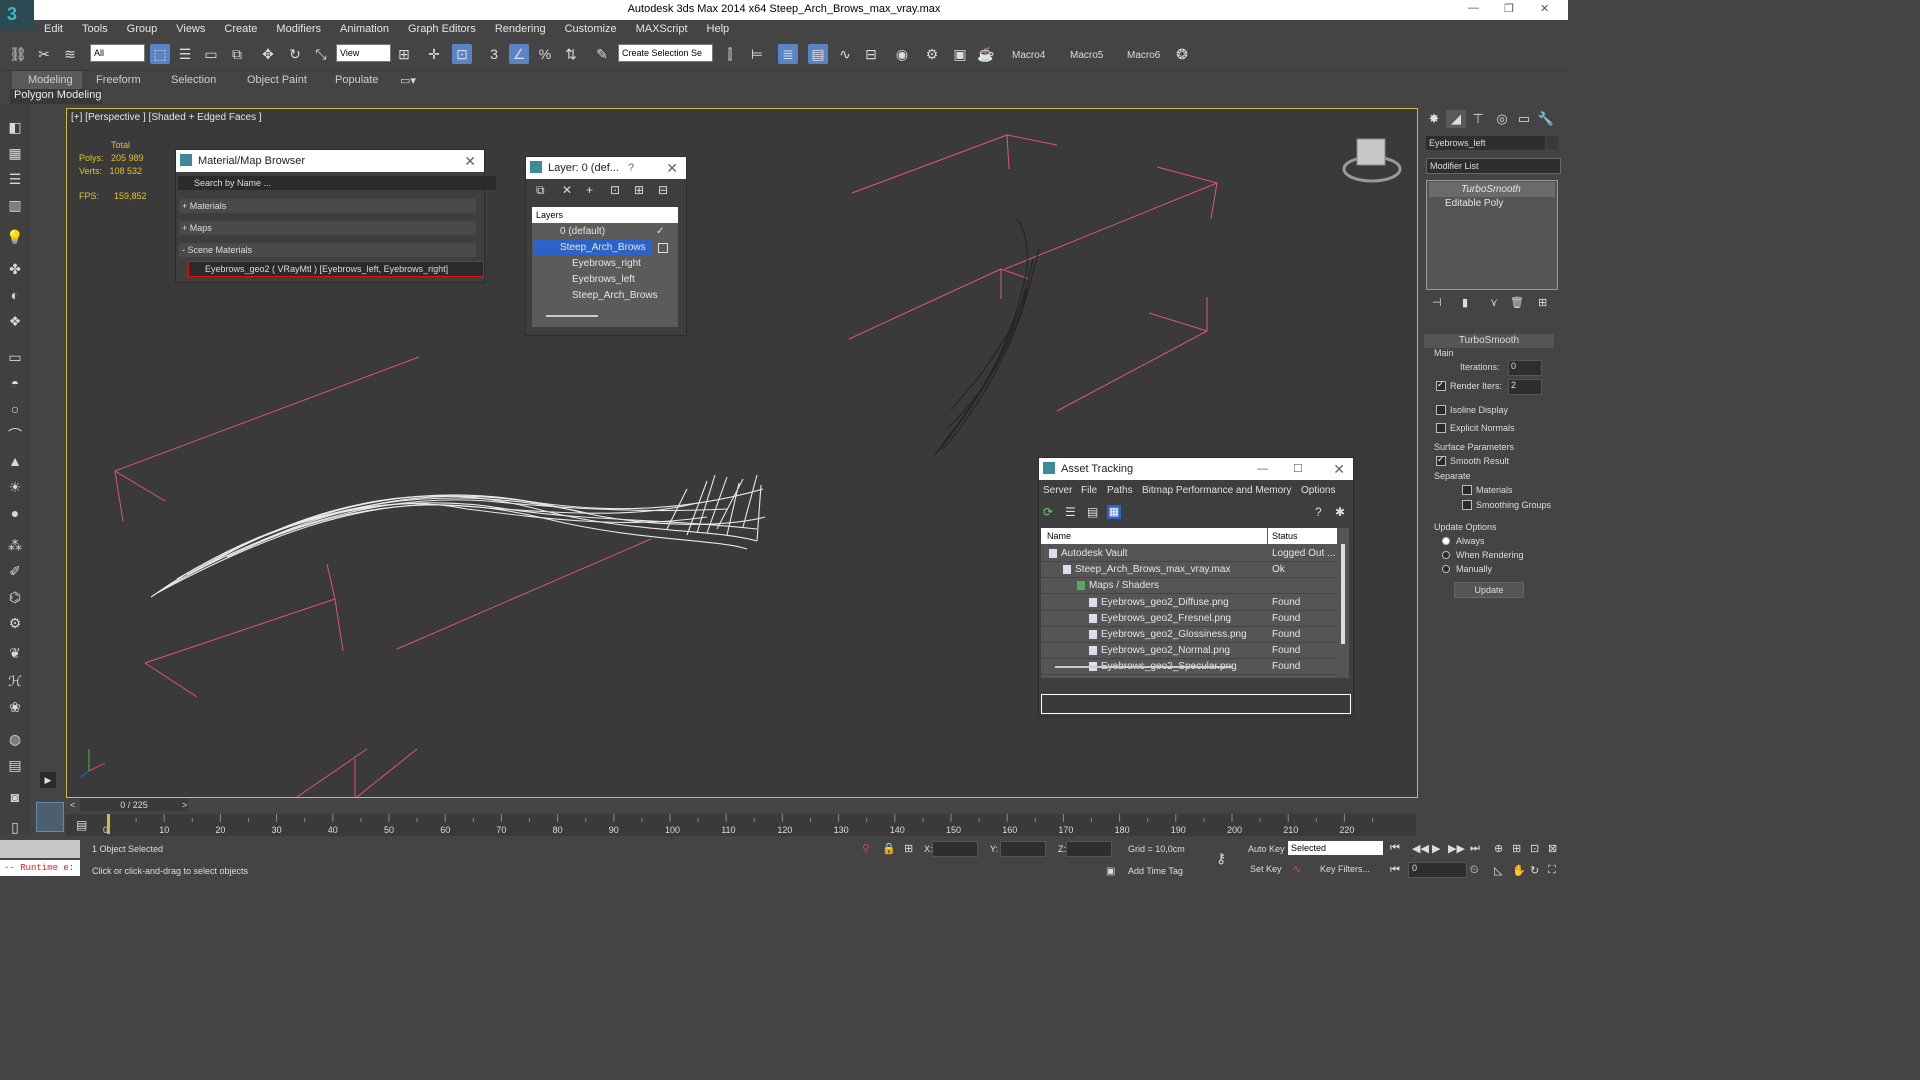  What do you see at coordinates (1492, 189) in the screenshot?
I see `stack-item-turbosmooth: TurboSmooth` at bounding box center [1492, 189].